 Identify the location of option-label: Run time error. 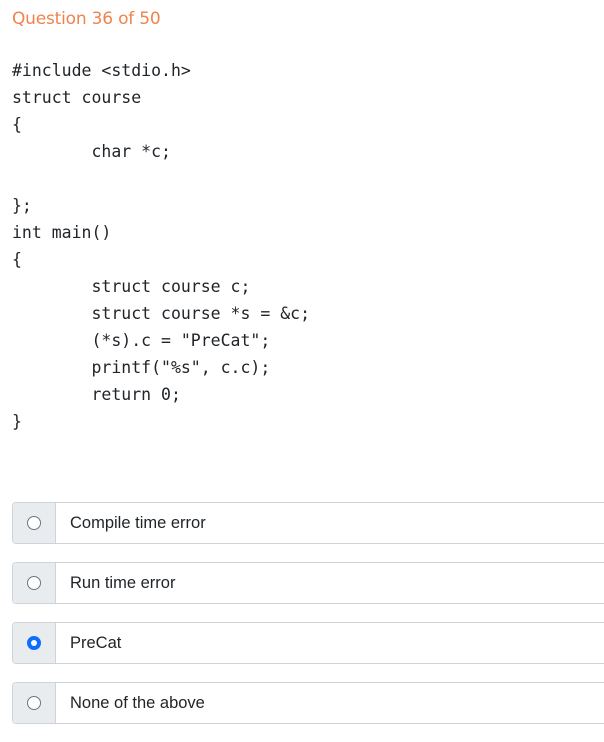
(330, 583).